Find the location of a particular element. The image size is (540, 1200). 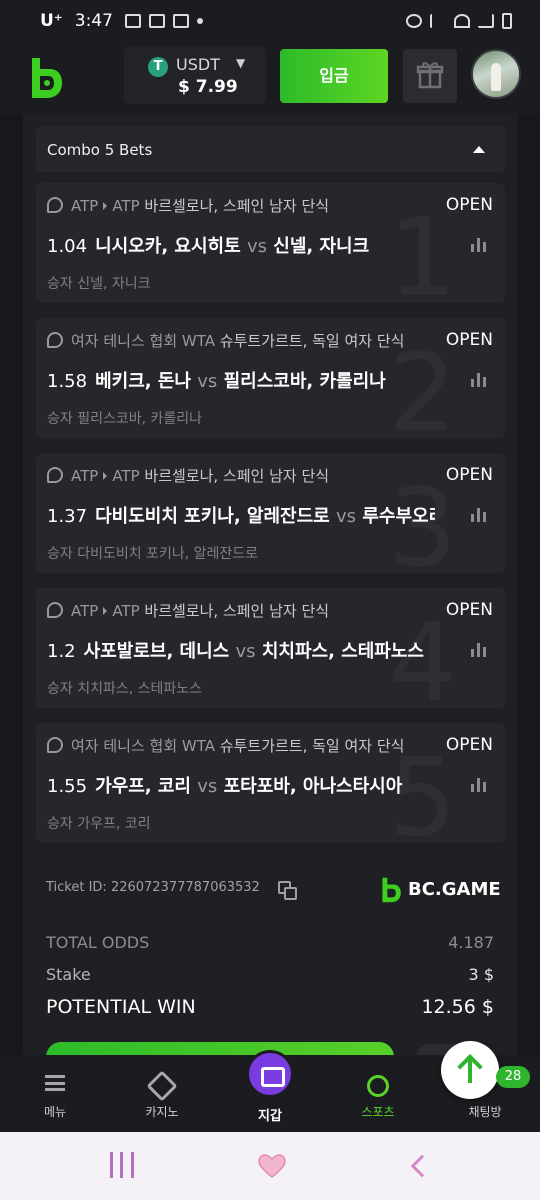

match-line: 1.2 사포발로브, 데니스 vs 치치파스, 스테파노스 is located at coordinates (241, 650).